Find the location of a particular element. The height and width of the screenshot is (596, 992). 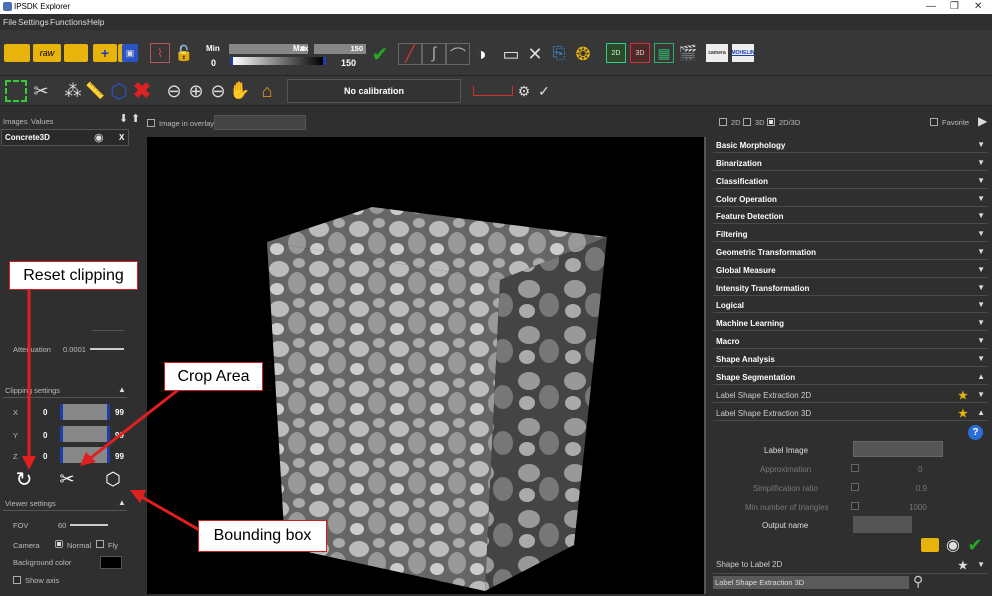

callout-bounding-box: Bounding box is located at coordinates (262, 536).